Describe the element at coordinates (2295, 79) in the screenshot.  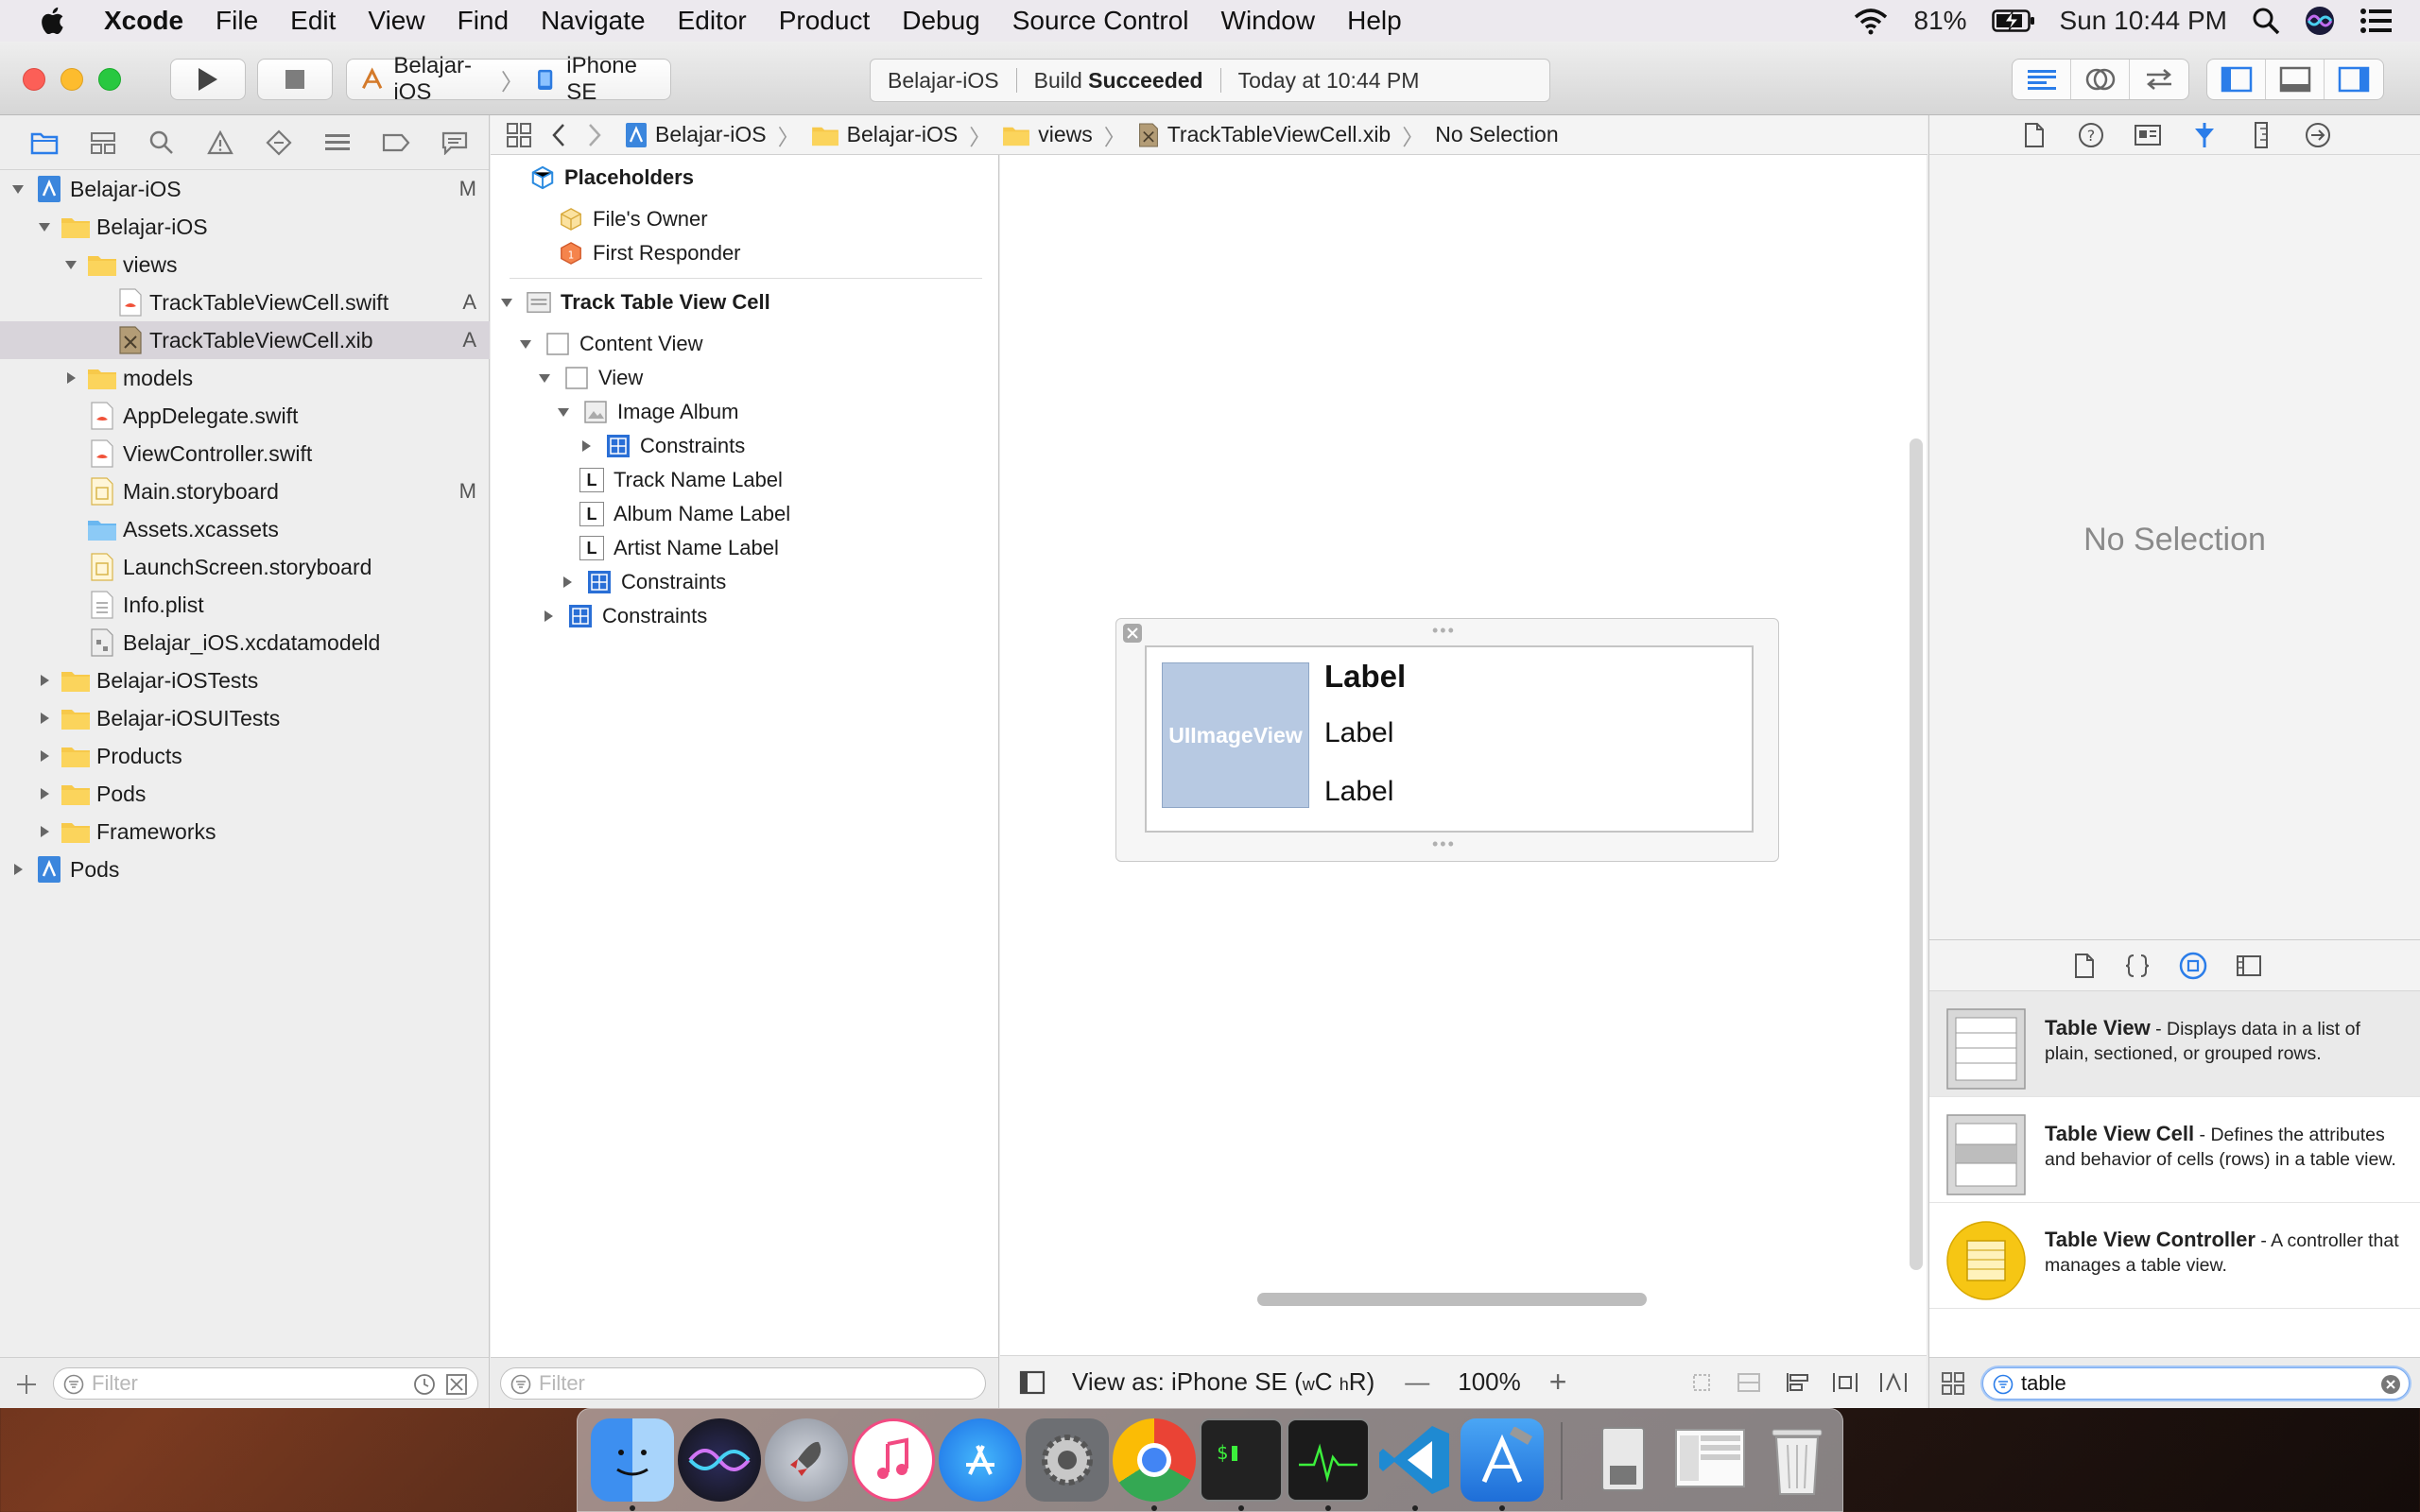
I see `toggle-debug-area-button` at that location.